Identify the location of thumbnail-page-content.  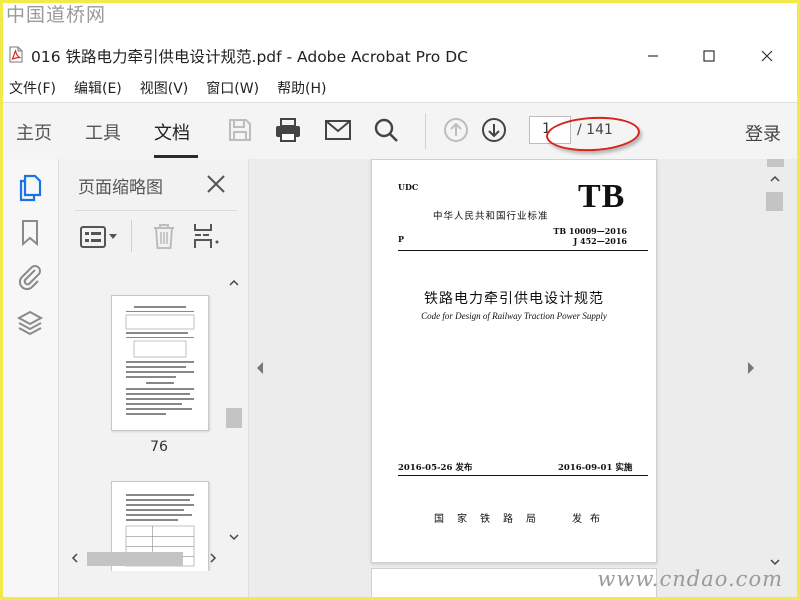
(160, 360).